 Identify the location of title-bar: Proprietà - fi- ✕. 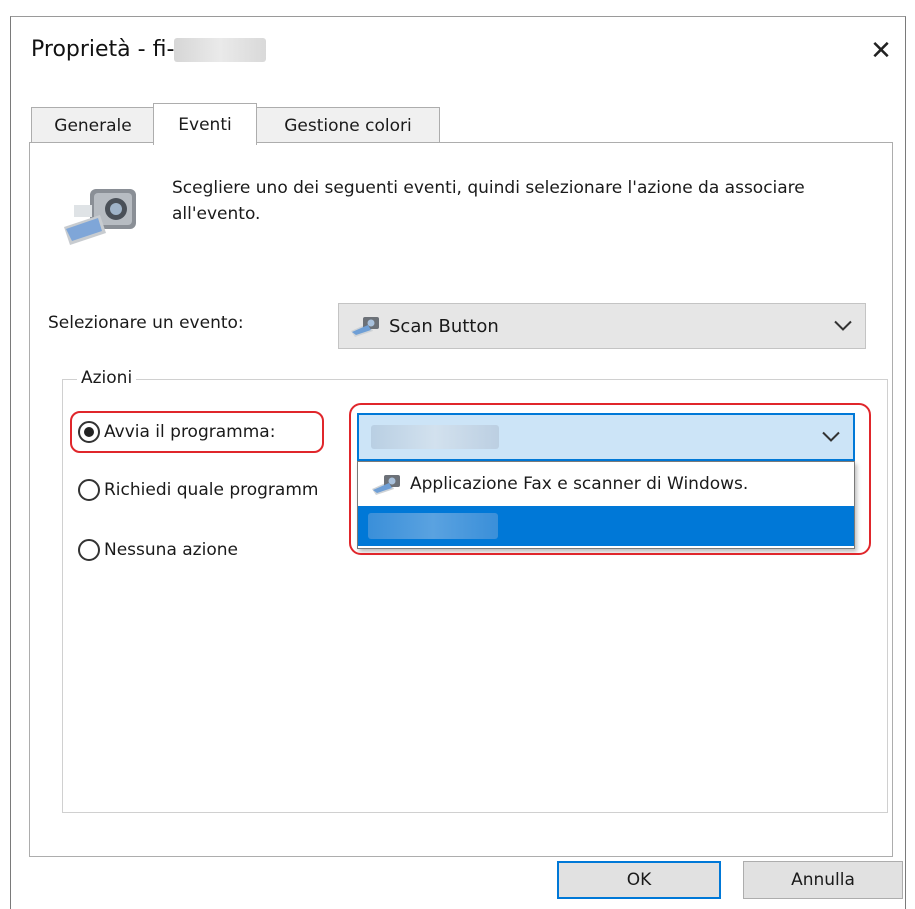
(458, 53).